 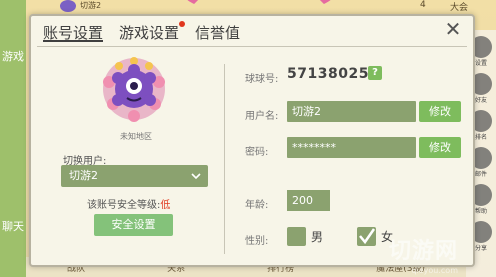 I want to click on notification-dot, so click(x=182, y=24).